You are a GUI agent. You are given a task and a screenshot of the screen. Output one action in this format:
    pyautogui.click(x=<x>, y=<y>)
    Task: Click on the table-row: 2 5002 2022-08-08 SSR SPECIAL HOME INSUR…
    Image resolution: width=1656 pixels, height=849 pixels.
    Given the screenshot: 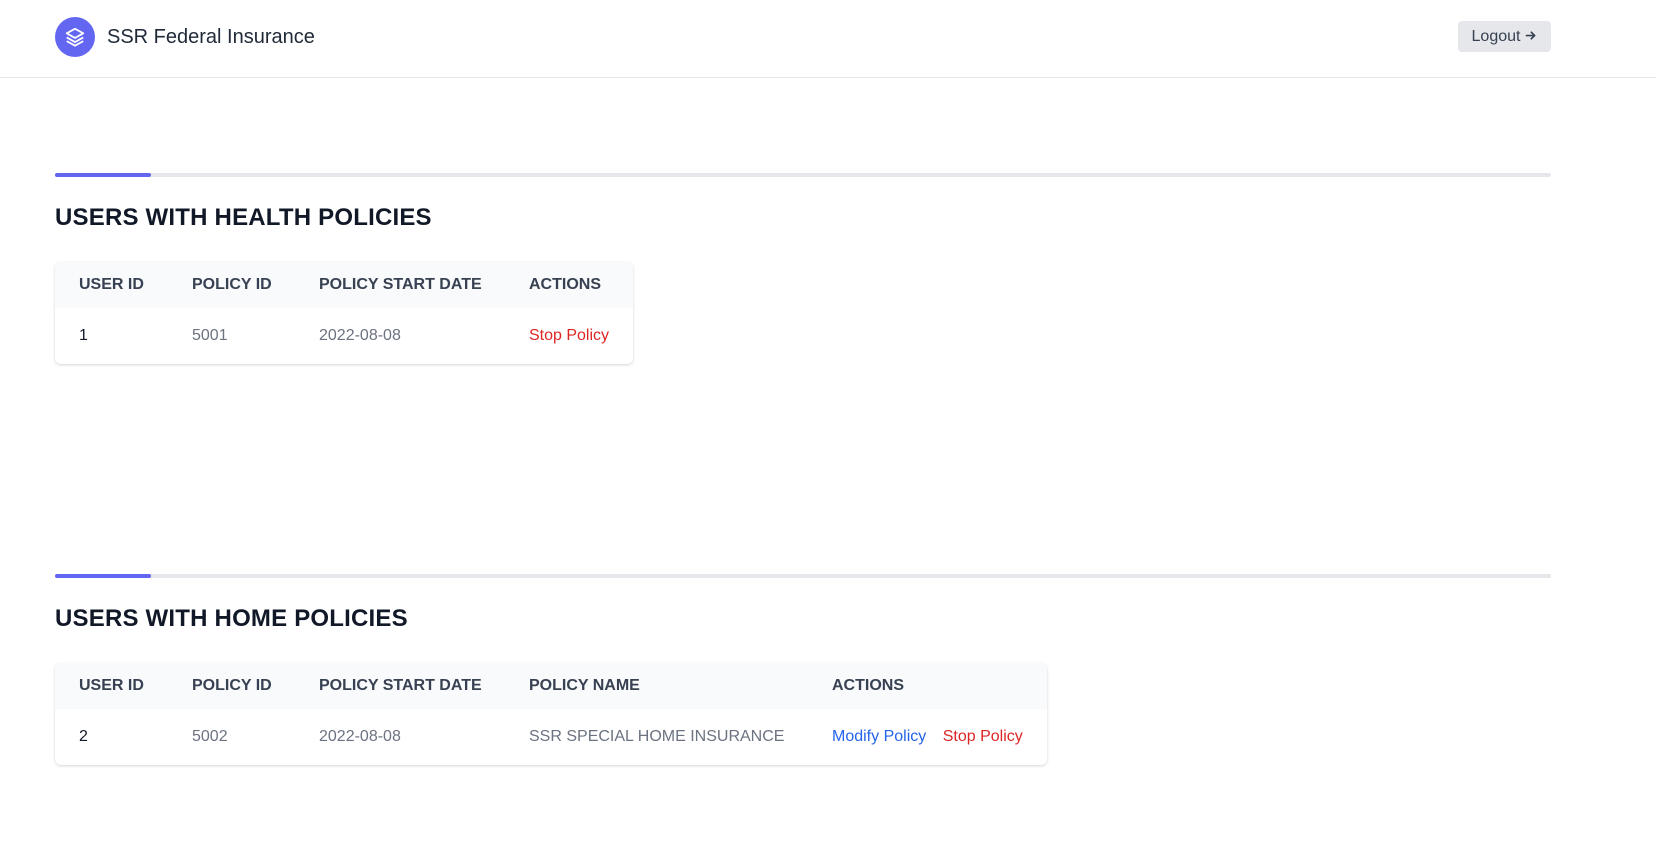 What is the action you would take?
    pyautogui.click(x=551, y=737)
    